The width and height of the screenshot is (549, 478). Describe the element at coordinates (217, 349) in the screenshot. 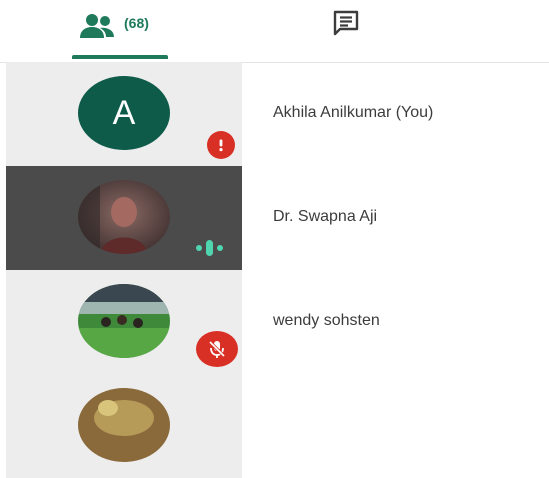

I see `mic-off-icon` at that location.